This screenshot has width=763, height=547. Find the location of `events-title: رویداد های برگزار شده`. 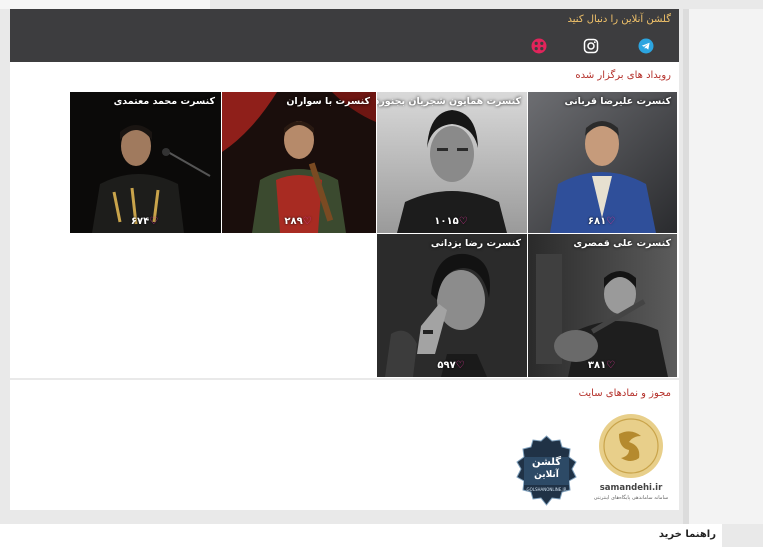

events-title: رویداد های برگزار شده is located at coordinates (623, 75).